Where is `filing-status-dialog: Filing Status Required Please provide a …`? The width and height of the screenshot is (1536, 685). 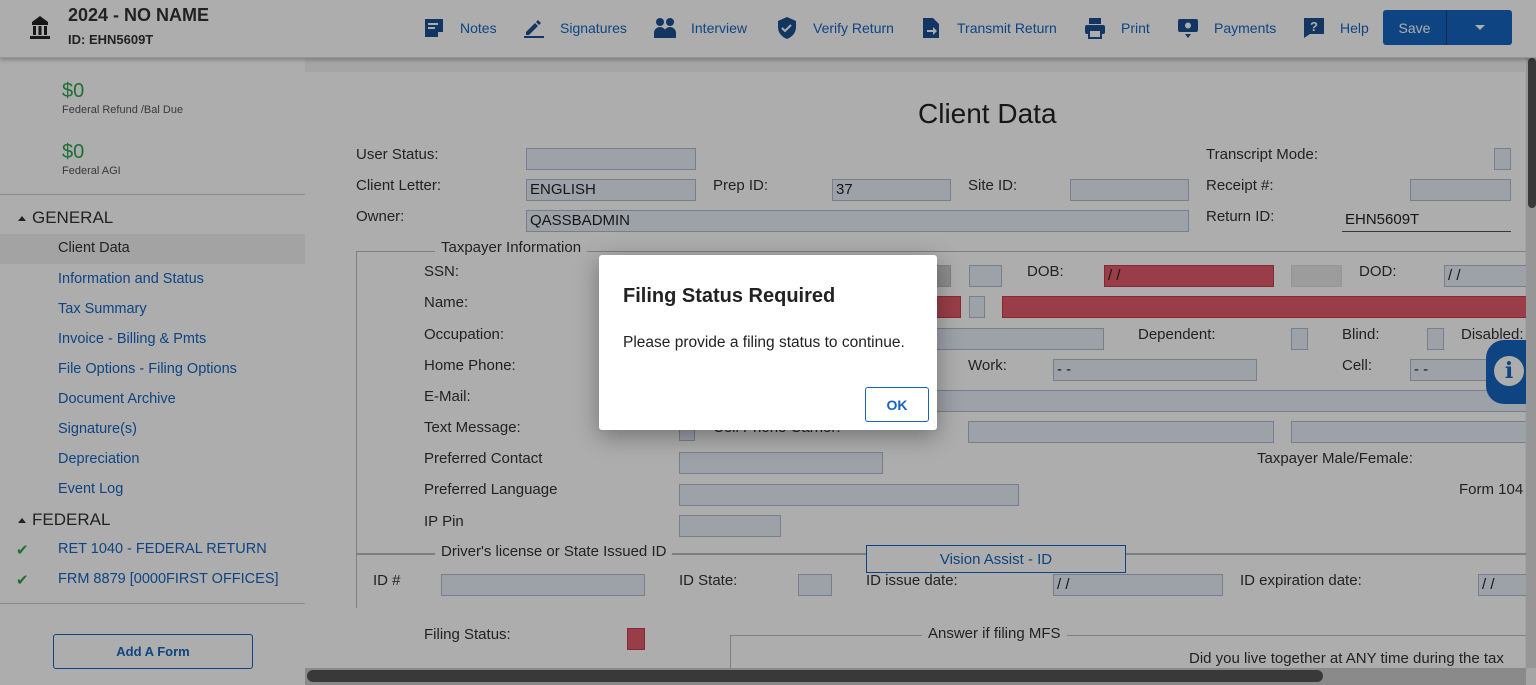 filing-status-dialog: Filing Status Required Please provide a … is located at coordinates (768, 342).